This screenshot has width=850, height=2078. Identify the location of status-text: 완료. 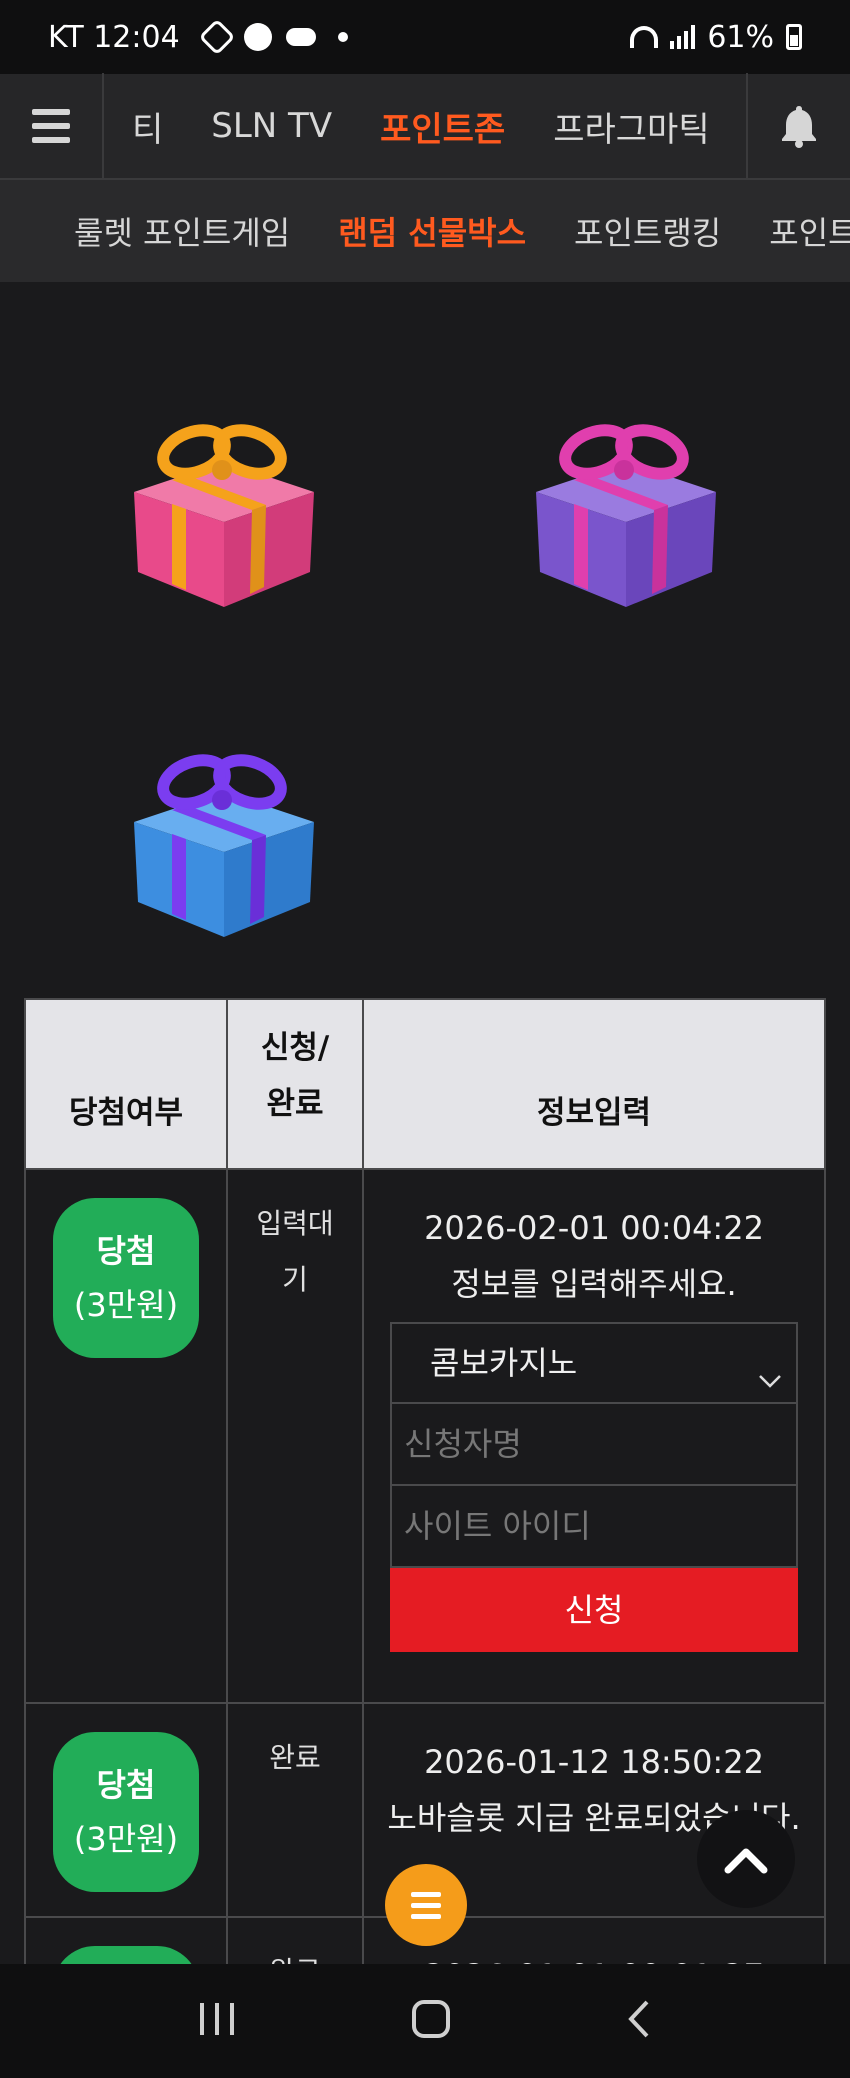
(295, 1757).